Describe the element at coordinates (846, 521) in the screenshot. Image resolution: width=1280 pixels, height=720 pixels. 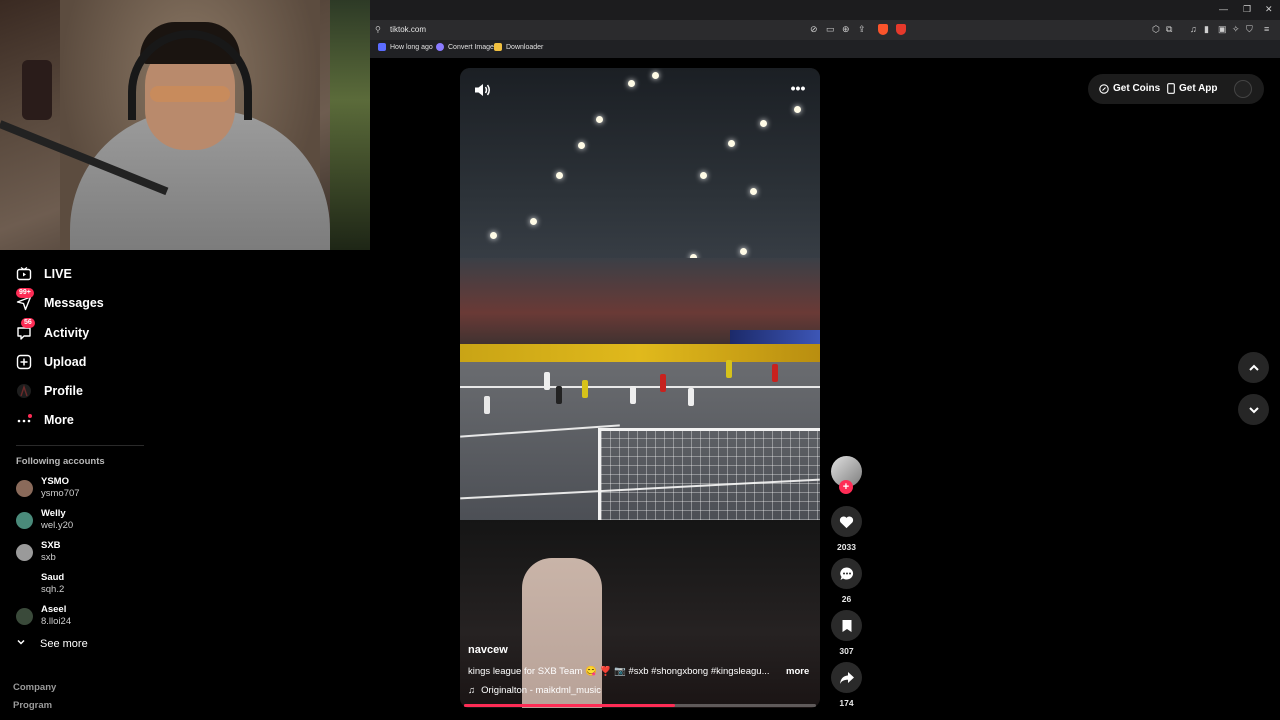
I see `like-button` at that location.